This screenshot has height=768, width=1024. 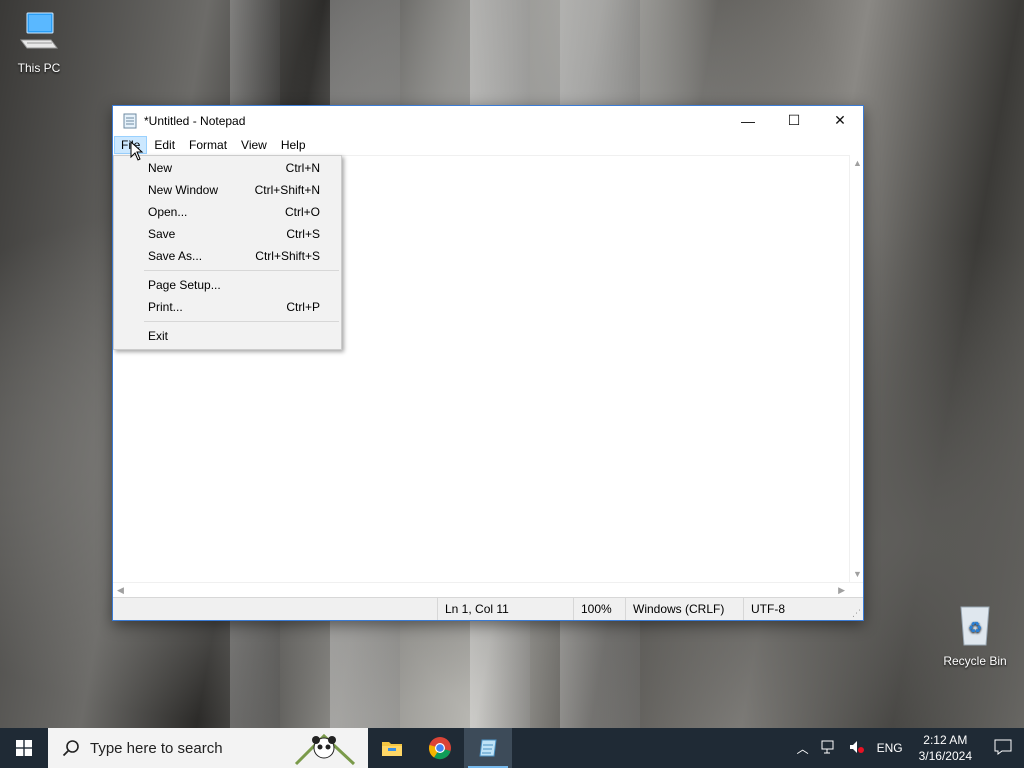 What do you see at coordinates (39, 33) in the screenshot?
I see `computer-icon` at bounding box center [39, 33].